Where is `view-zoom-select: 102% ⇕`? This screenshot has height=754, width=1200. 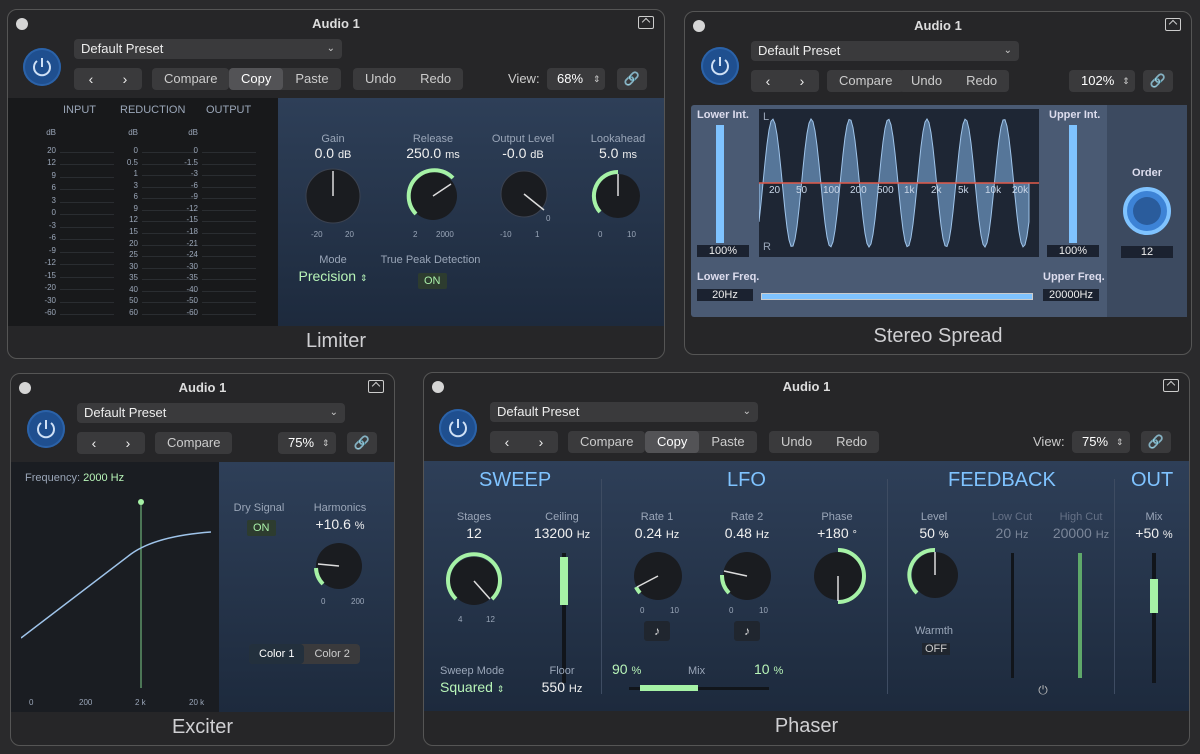 view-zoom-select: 102% ⇕ is located at coordinates (1102, 81).